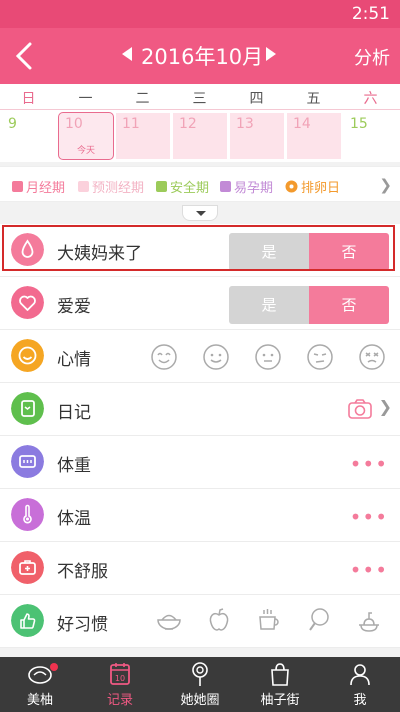 Image resolution: width=400 pixels, height=712 pixels. I want to click on day-cell: 9, so click(29, 136).